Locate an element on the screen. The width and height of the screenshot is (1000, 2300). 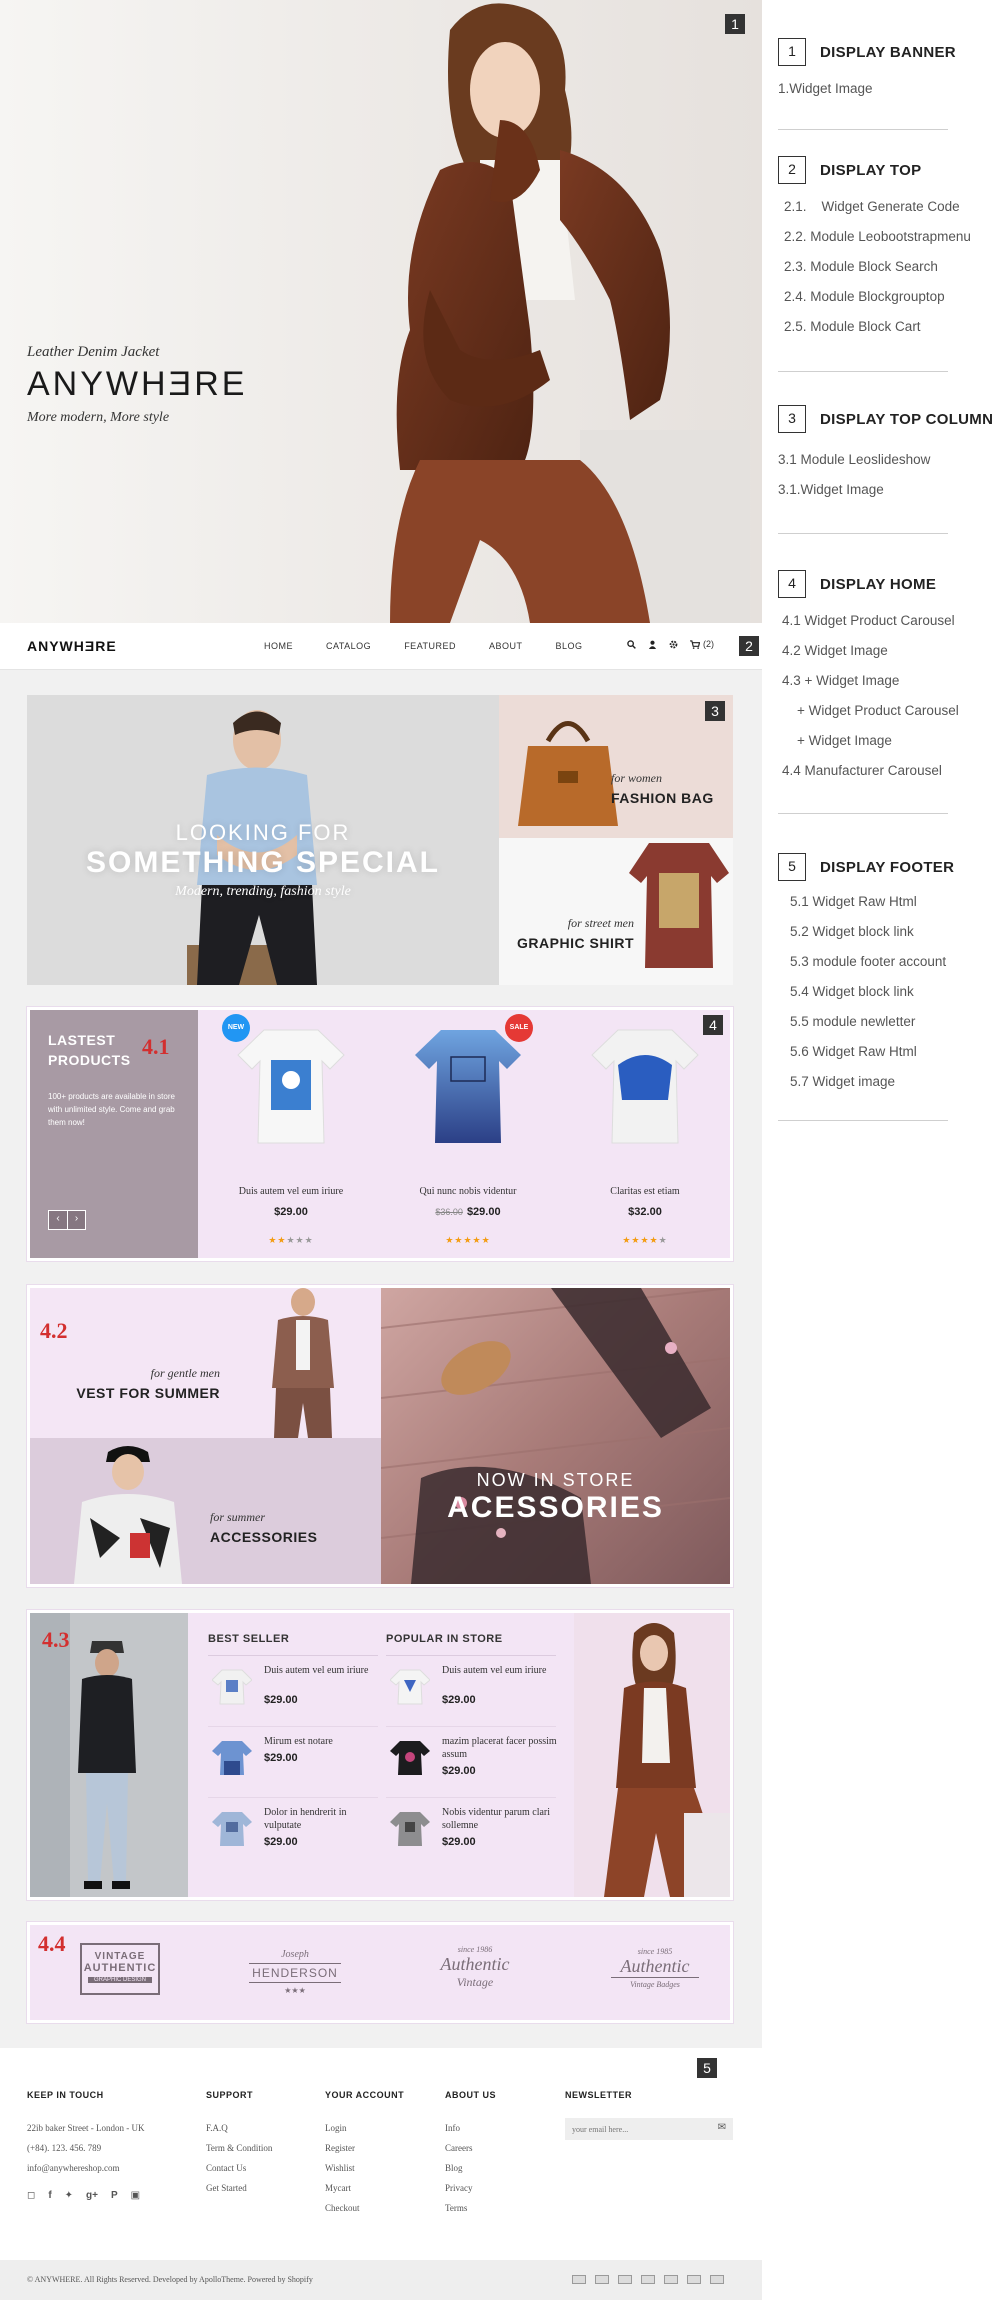
envelope-icon: ✉ is located at coordinates (722, 2127).